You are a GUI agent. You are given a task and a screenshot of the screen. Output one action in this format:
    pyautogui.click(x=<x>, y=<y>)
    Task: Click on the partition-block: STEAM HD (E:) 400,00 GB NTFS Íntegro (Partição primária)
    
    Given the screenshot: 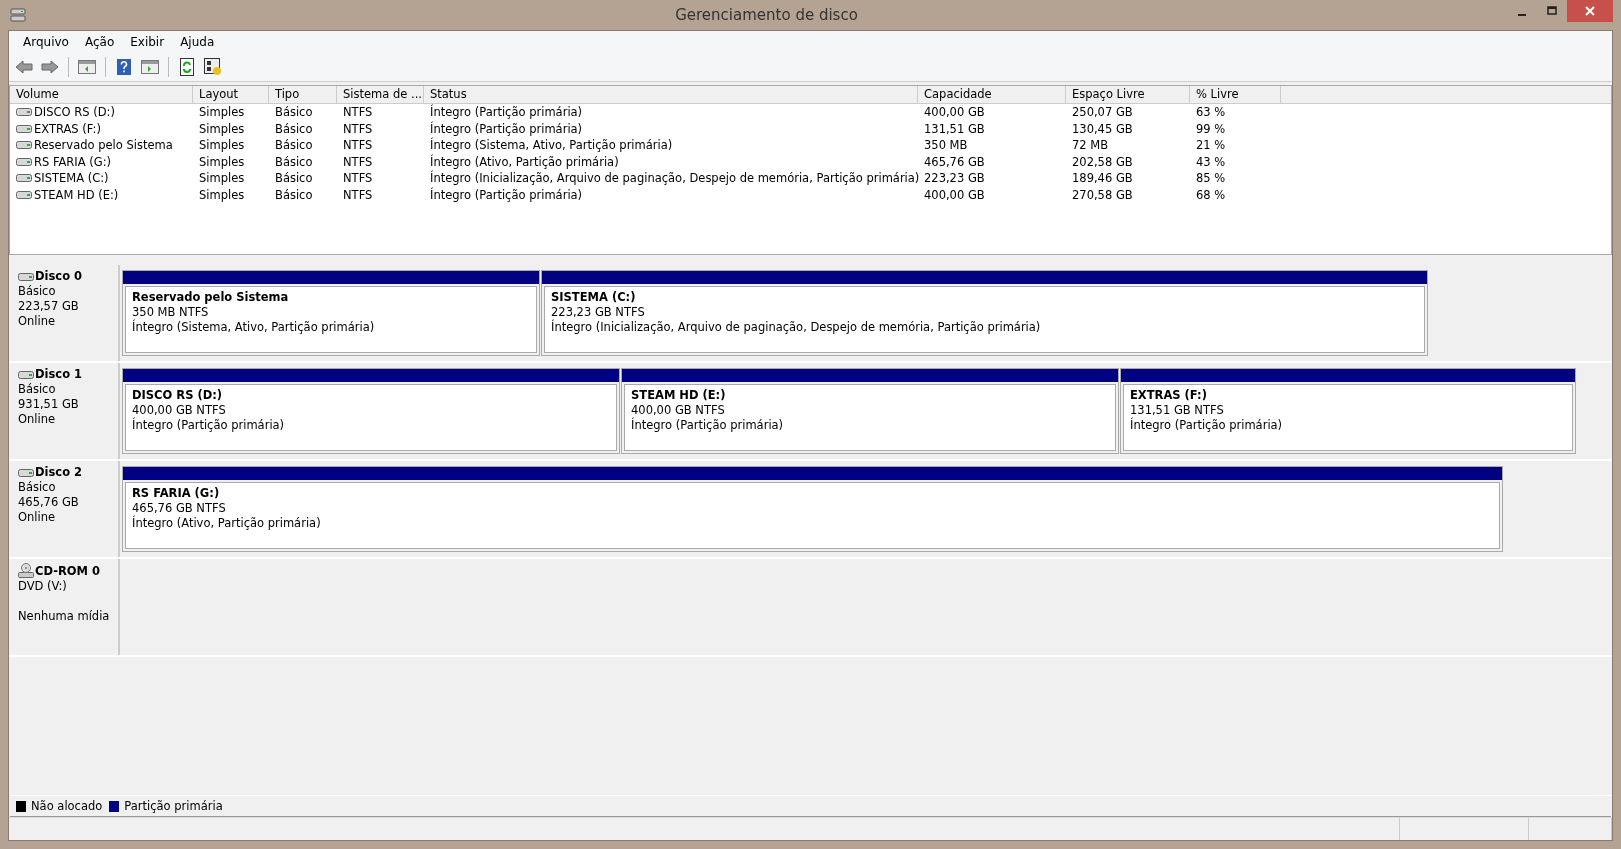 What is the action you would take?
    pyautogui.click(x=870, y=411)
    